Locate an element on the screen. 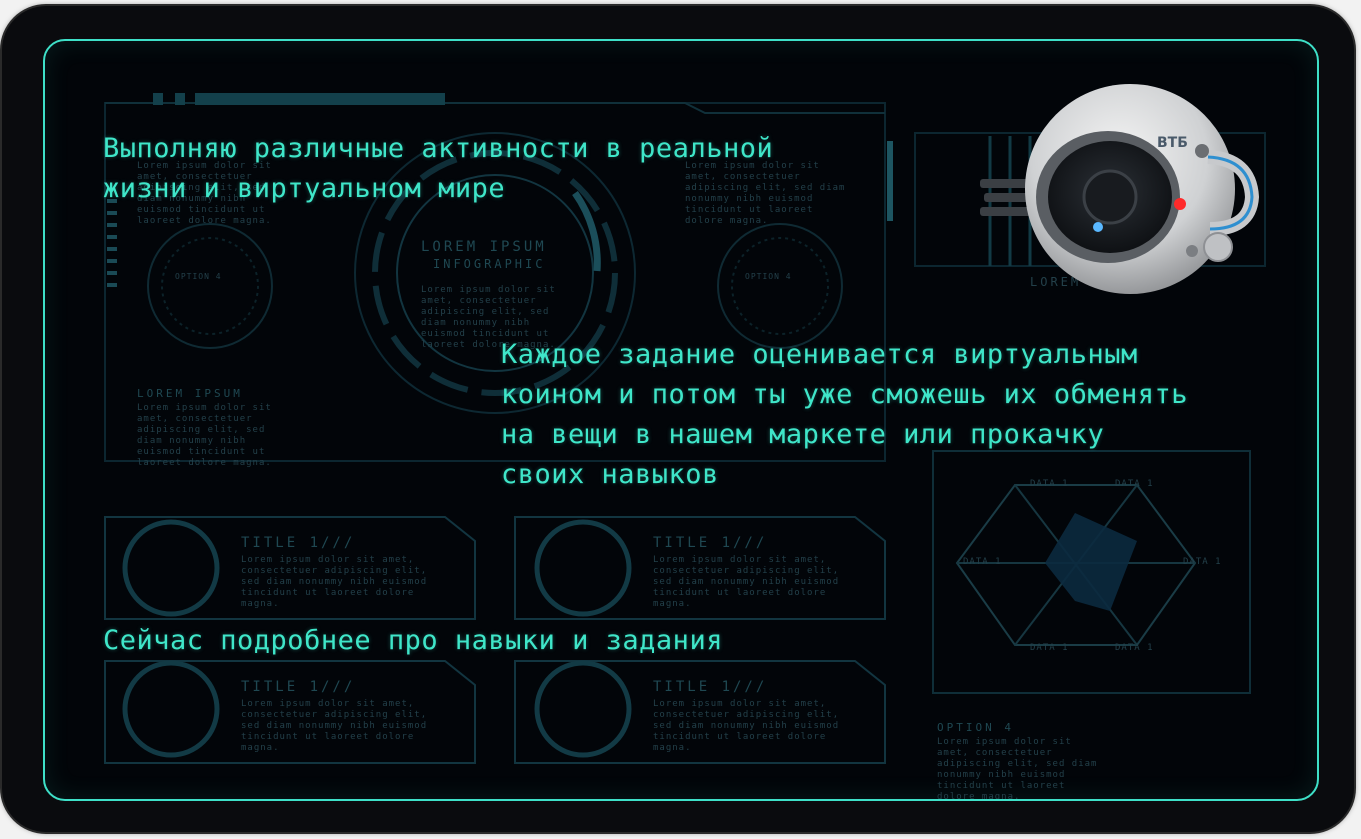  next-line: Сейчас подробнее про навыки и задания is located at coordinates (413, 640).